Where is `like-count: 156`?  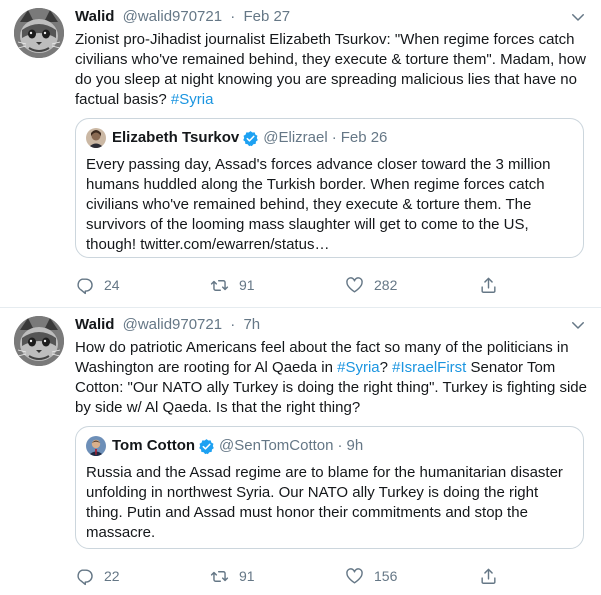 like-count: 156 is located at coordinates (386, 576).